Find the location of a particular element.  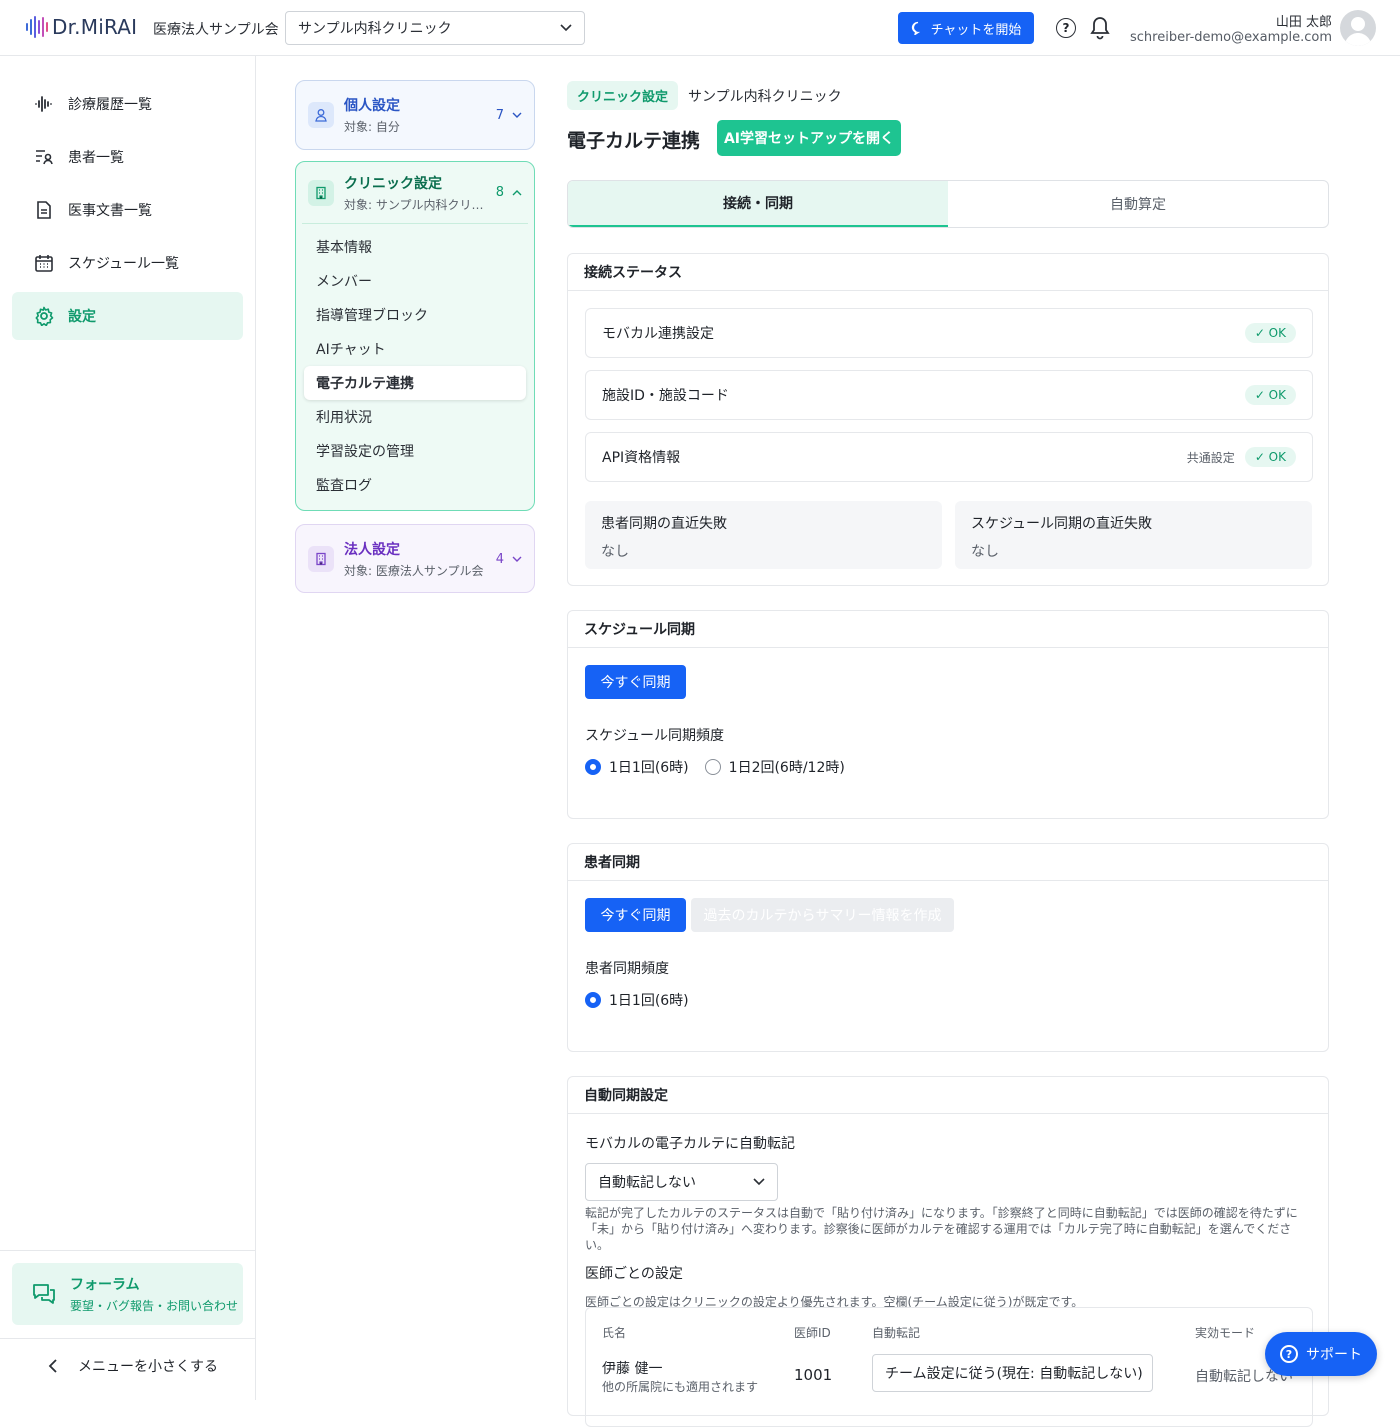

corp-settings-sub: 対象: 医療法人サンプル会 is located at coordinates (414, 571).